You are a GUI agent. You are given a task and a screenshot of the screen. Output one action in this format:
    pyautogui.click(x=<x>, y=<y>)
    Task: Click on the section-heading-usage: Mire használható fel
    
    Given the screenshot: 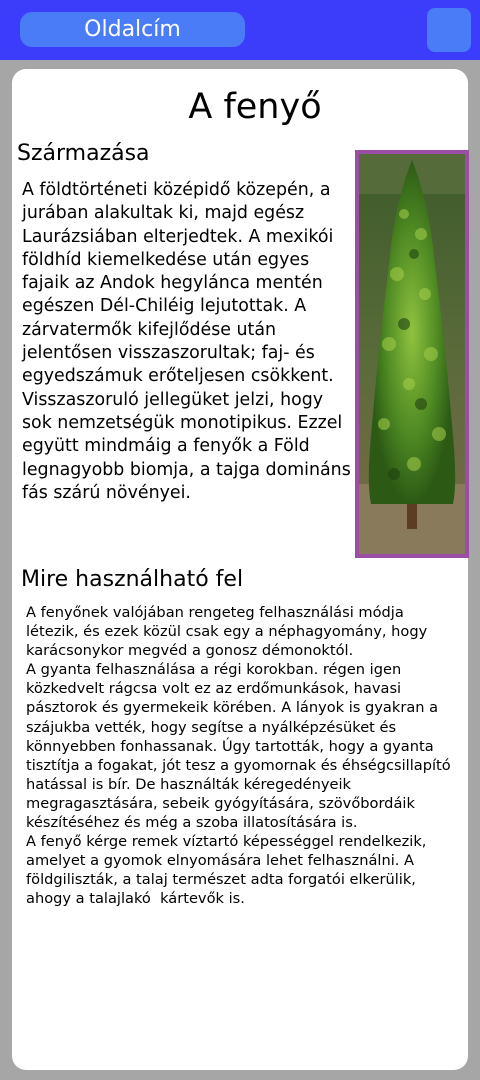 What is the action you would take?
    pyautogui.click(x=132, y=579)
    